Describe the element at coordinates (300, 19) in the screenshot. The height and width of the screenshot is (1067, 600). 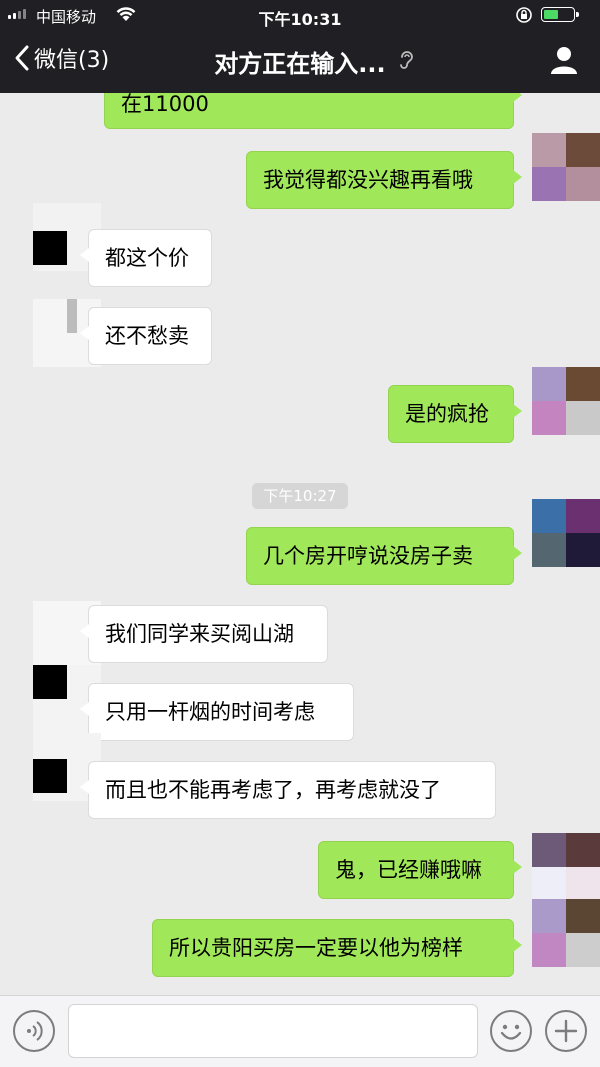
I see `status-time: 下午10:31` at that location.